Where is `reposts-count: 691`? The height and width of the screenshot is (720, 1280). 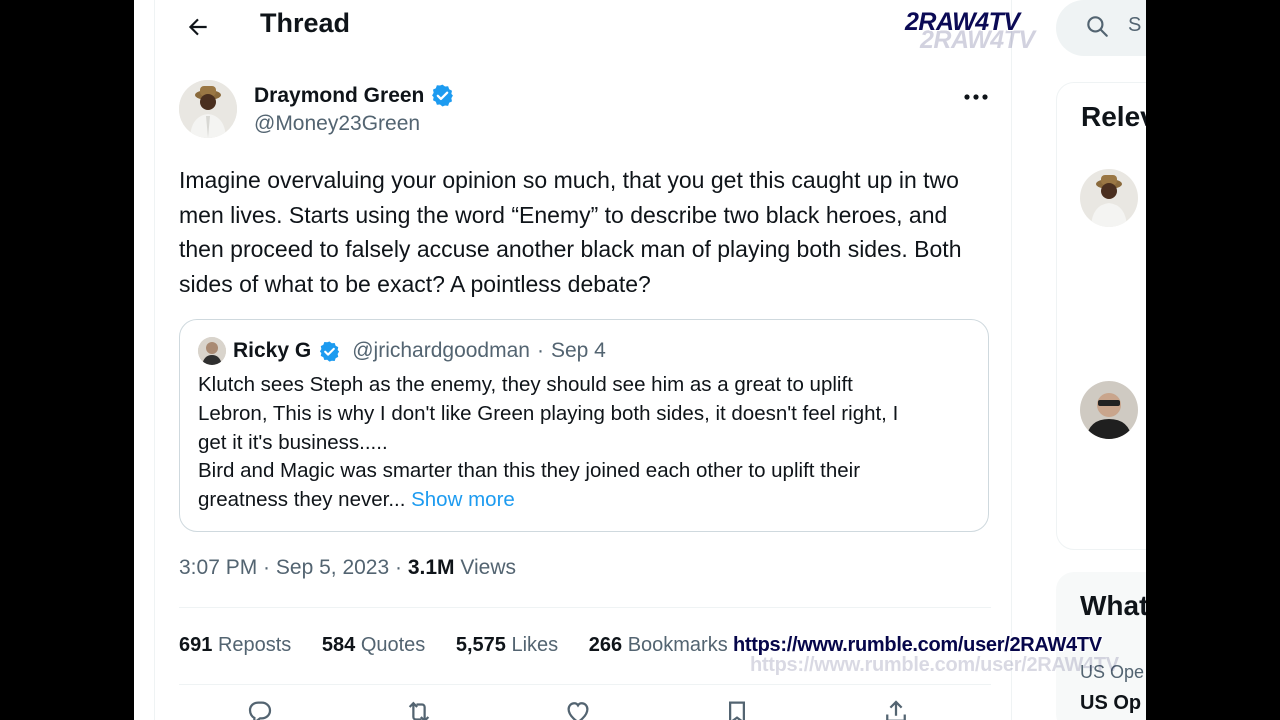 reposts-count: 691 is located at coordinates (196, 645).